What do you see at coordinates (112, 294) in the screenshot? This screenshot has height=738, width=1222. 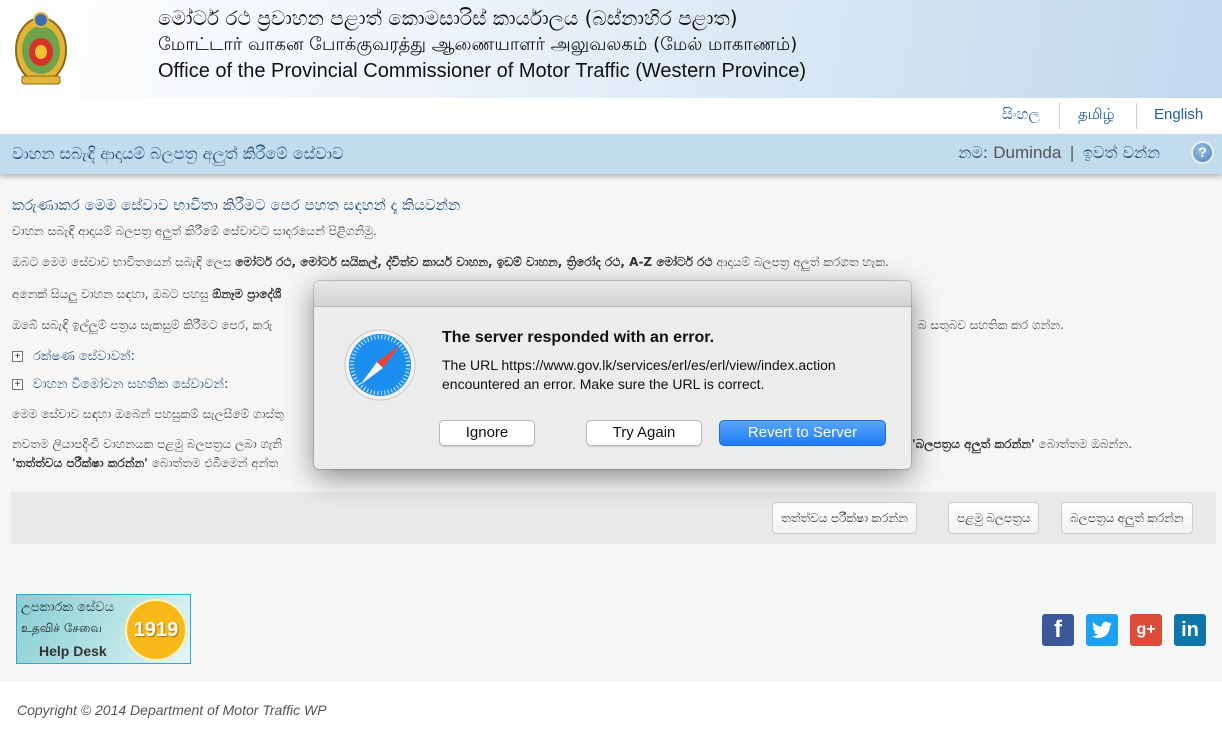 I see `text-segment: අනෙක් සියලු වාහන සඳහා, ඔබට පහසු` at bounding box center [112, 294].